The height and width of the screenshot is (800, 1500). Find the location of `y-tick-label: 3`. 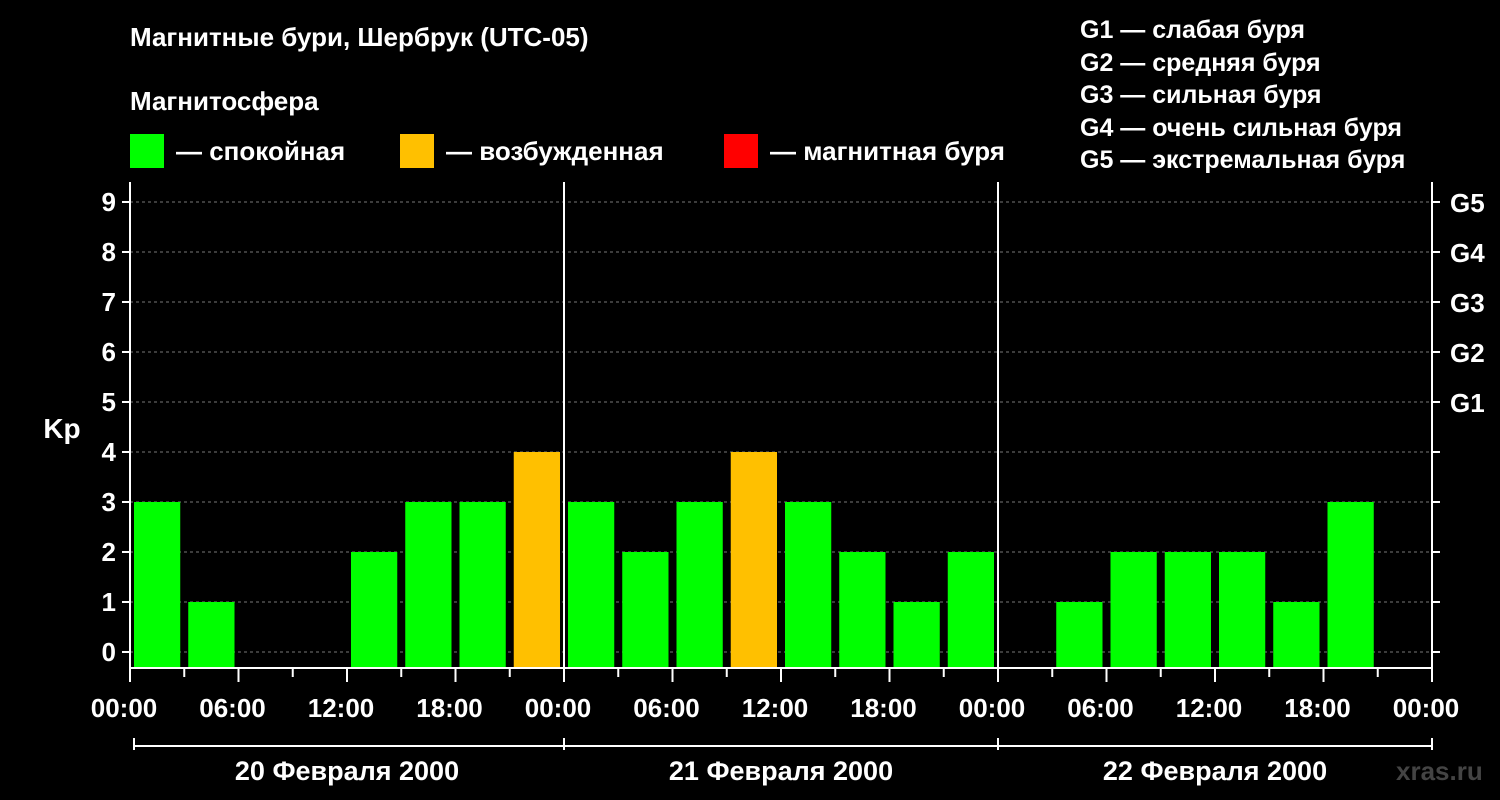

y-tick-label: 3 is located at coordinates (109, 502).